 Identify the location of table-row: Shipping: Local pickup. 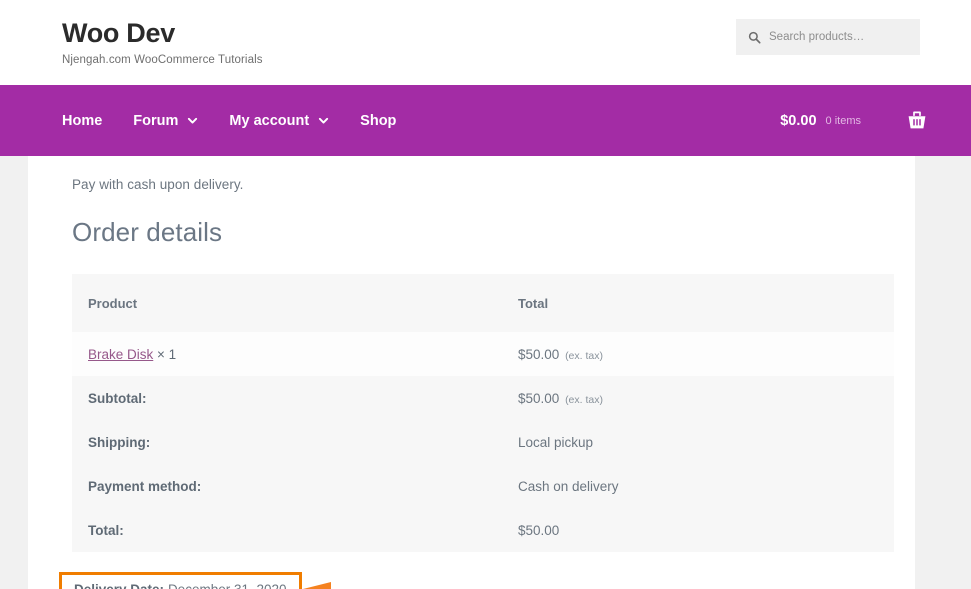
(483, 442).